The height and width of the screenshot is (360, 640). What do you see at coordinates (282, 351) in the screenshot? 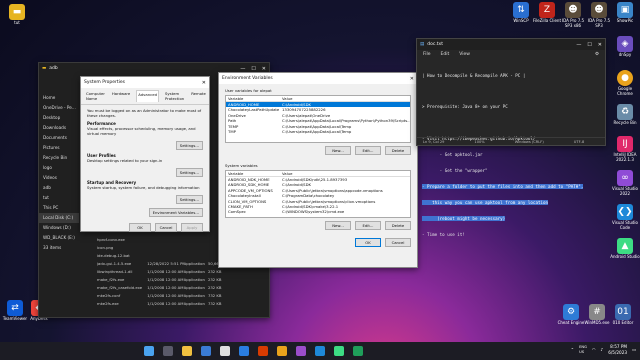
I see `chrome-taskbar-icon` at bounding box center [282, 351].